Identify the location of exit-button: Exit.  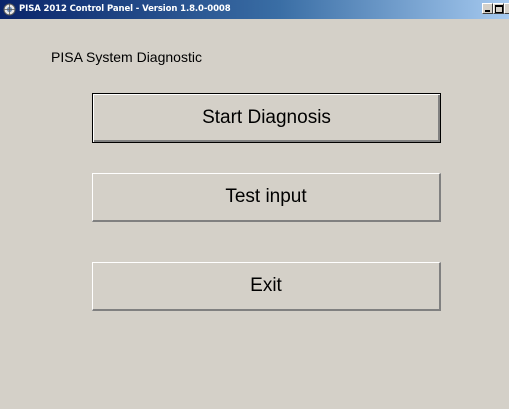
(266, 286).